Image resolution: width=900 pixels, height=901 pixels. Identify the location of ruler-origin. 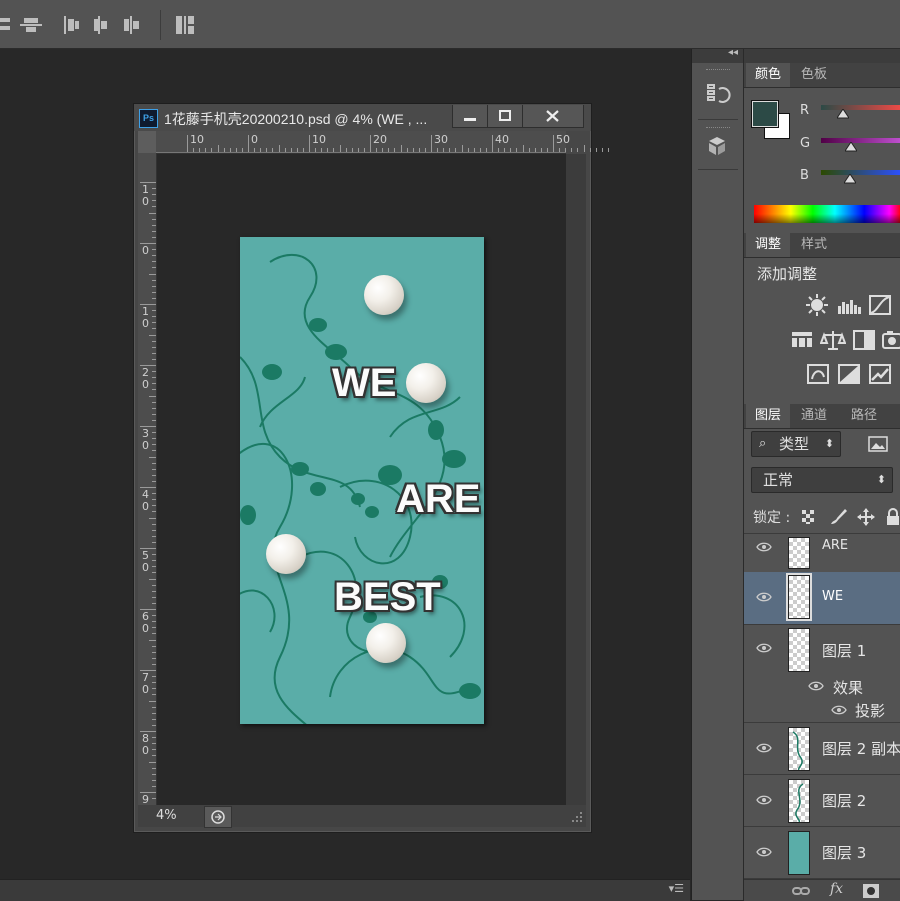
(147, 142).